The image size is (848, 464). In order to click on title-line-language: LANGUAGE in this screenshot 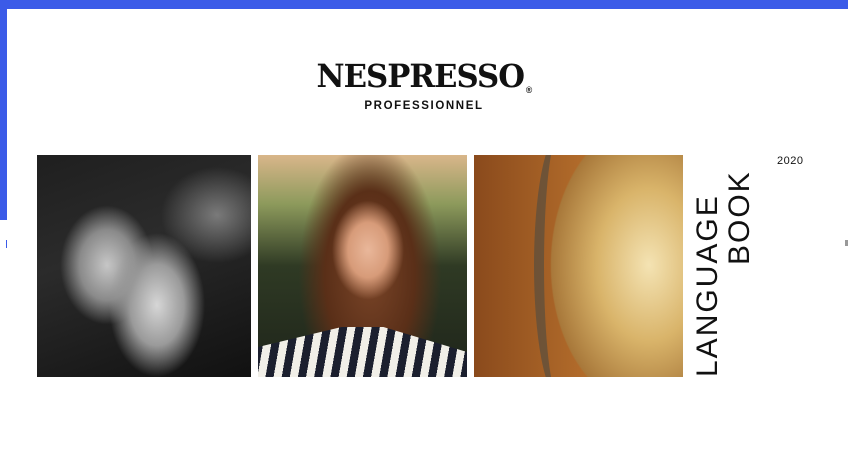, I will do `click(707, 285)`.